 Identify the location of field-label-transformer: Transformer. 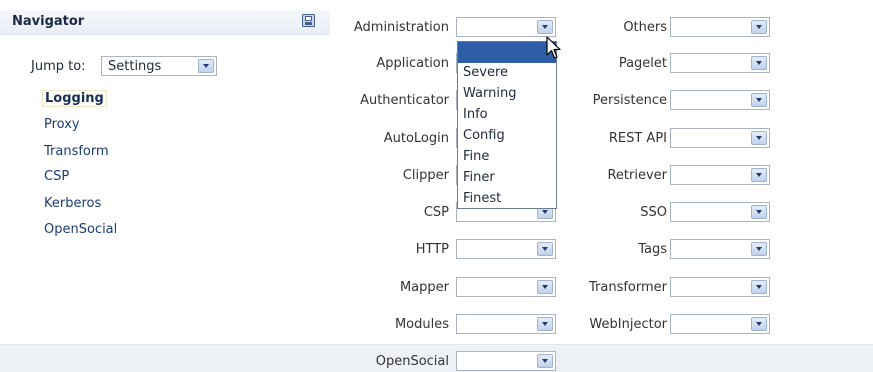
(627, 287).